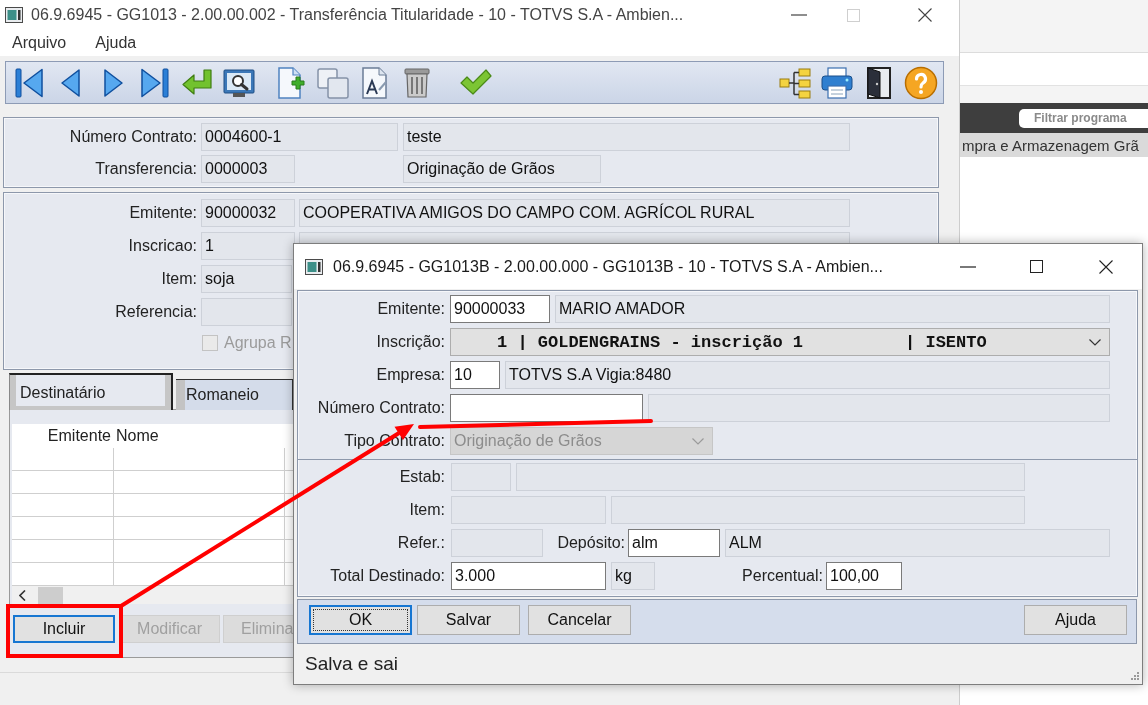 The image size is (1148, 705). I want to click on field-label: Transferencia:, so click(145, 169).